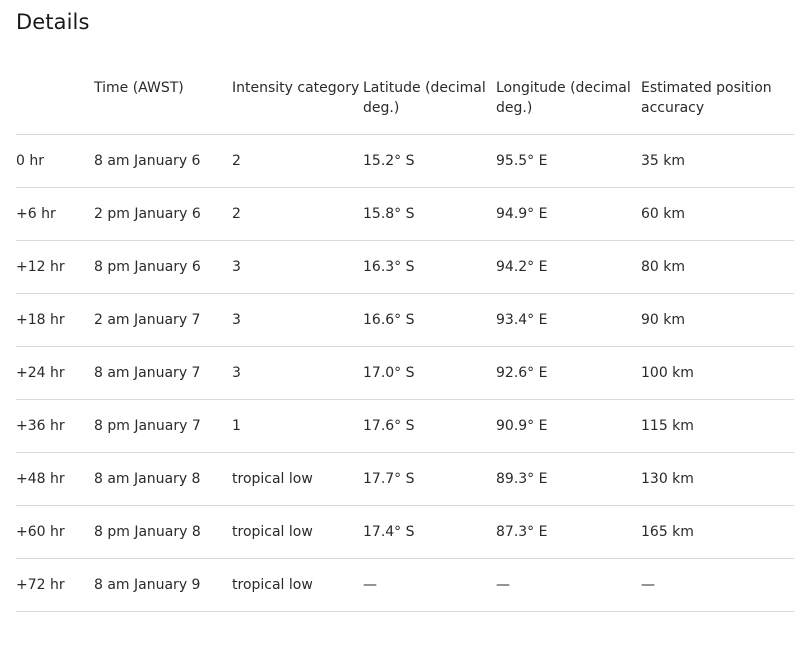 The width and height of the screenshot is (811, 652). What do you see at coordinates (568, 532) in the screenshot?
I see `cell-longitude: 87.3° E` at bounding box center [568, 532].